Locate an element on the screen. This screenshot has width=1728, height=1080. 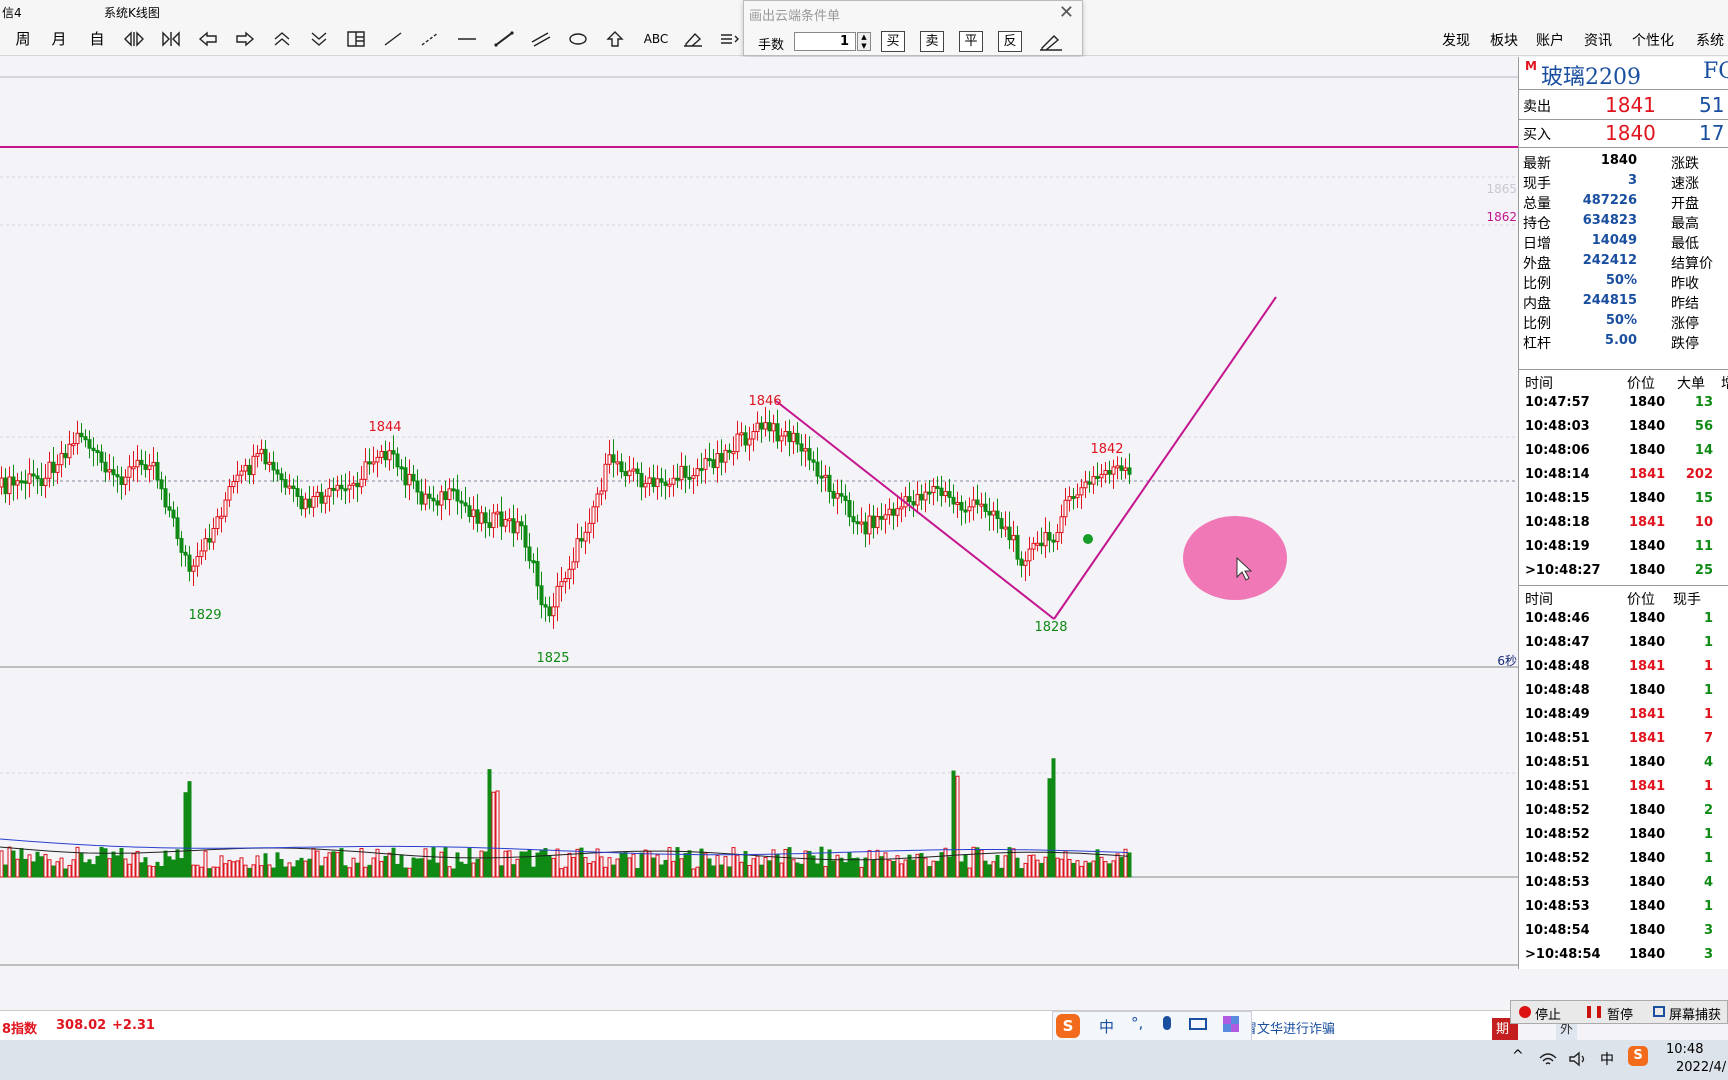
ime-chinese-toggle: 中 is located at coordinates (1106, 1026).